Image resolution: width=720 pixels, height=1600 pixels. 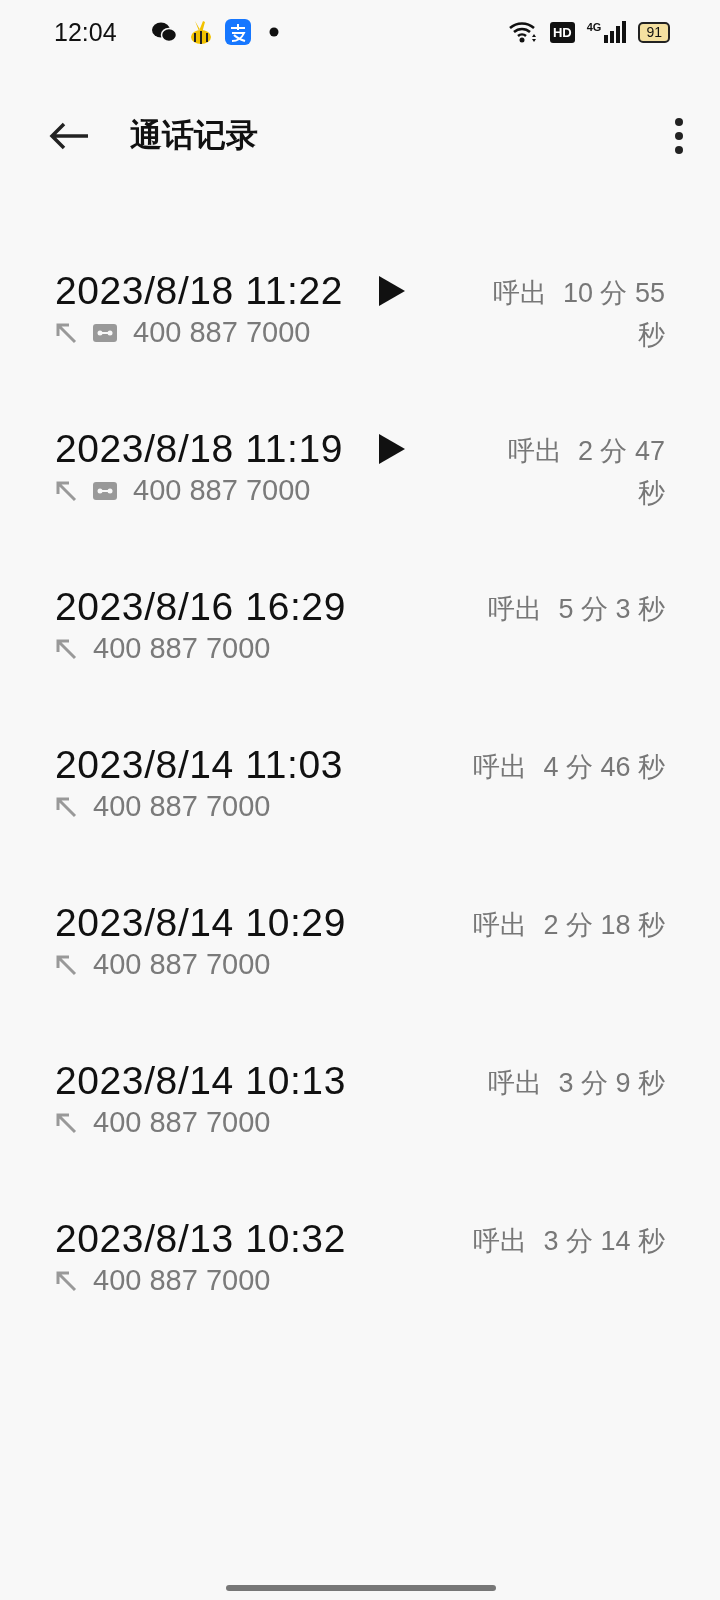 What do you see at coordinates (576, 1083) in the screenshot?
I see `call-duration: 呼出 3 分 9 秒` at bounding box center [576, 1083].